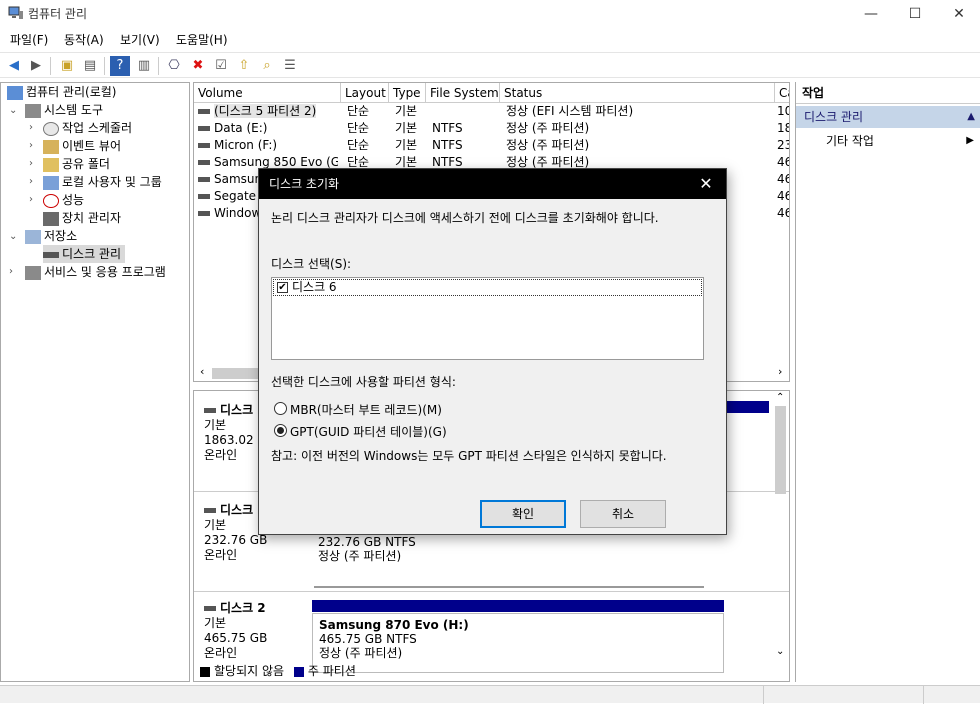 The width and height of the screenshot is (980, 704). Describe the element at coordinates (244, 66) in the screenshot. I see `folder-up-icon: ⇧` at that location.